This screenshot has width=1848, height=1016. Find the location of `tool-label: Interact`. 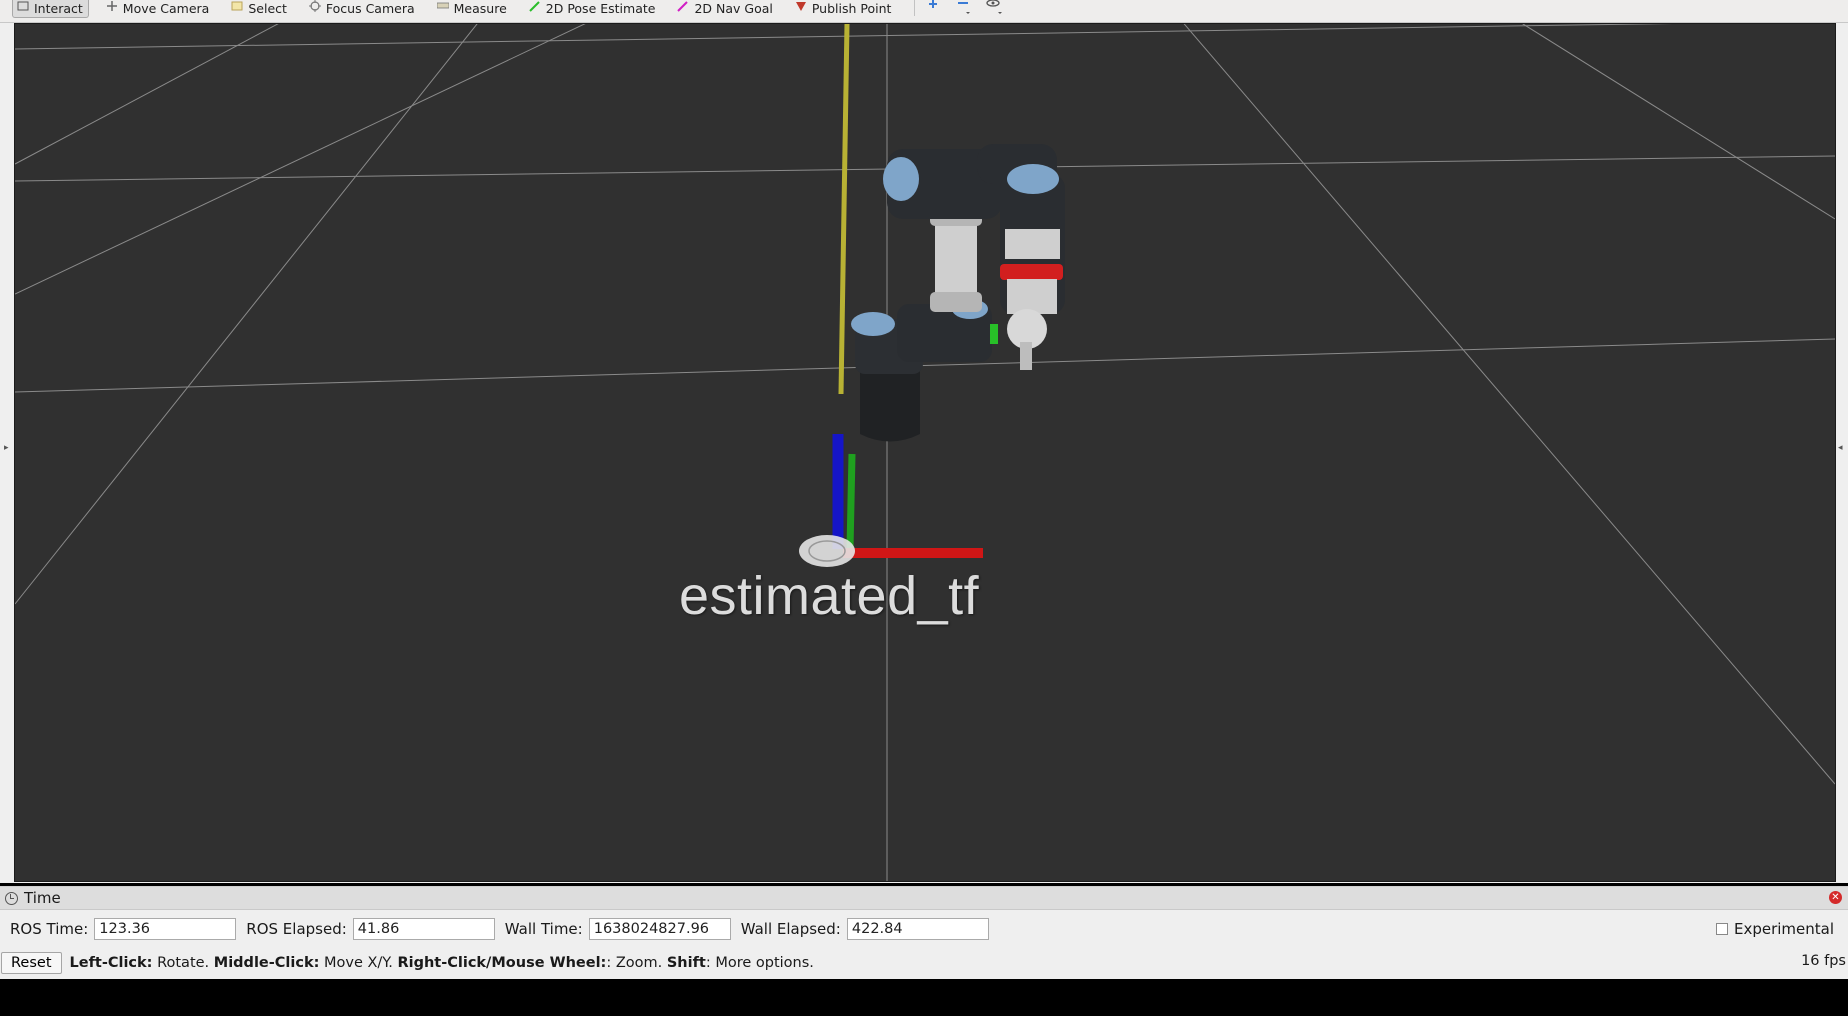

tool-label: Interact is located at coordinates (58, 8).